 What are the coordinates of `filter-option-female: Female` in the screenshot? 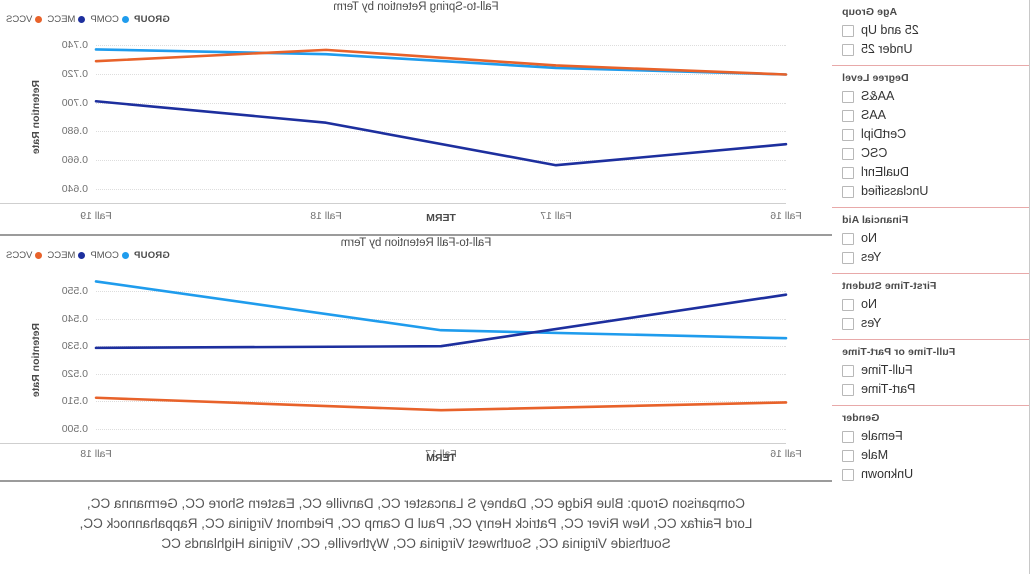 It's located at (931, 436).